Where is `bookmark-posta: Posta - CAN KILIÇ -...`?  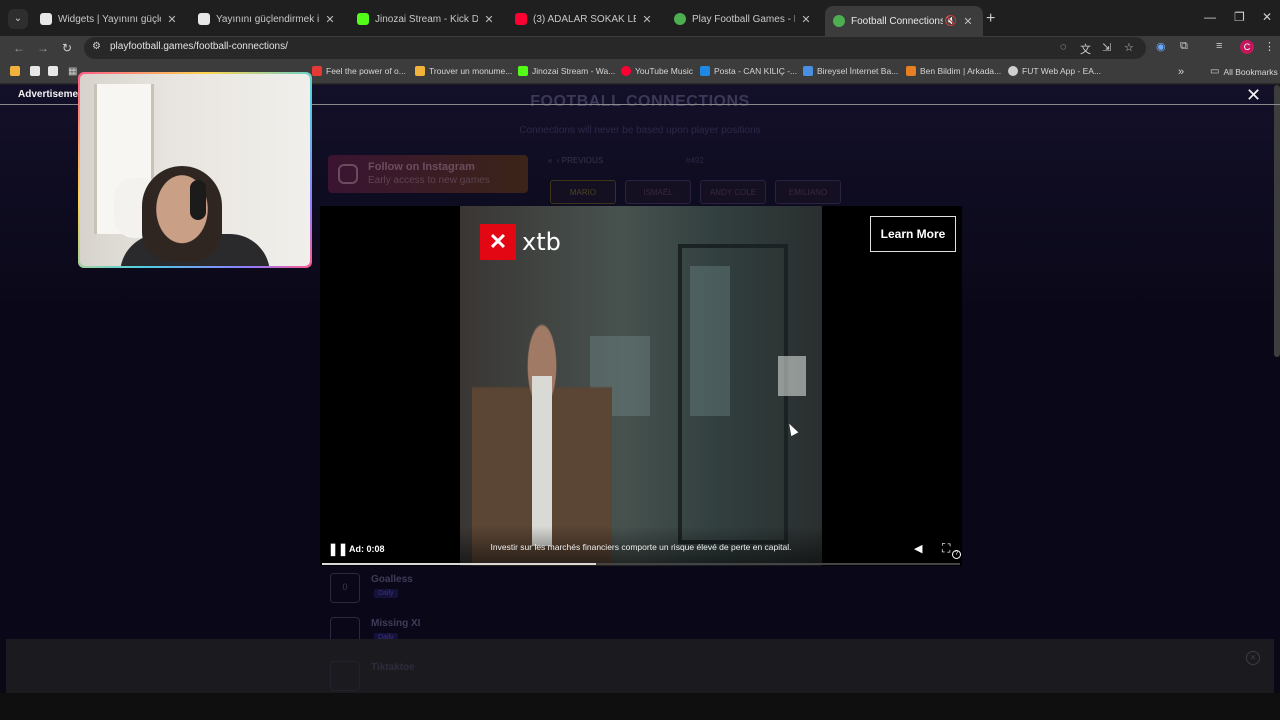
bookmark-posta: Posta - CAN KILIÇ -... is located at coordinates (748, 71).